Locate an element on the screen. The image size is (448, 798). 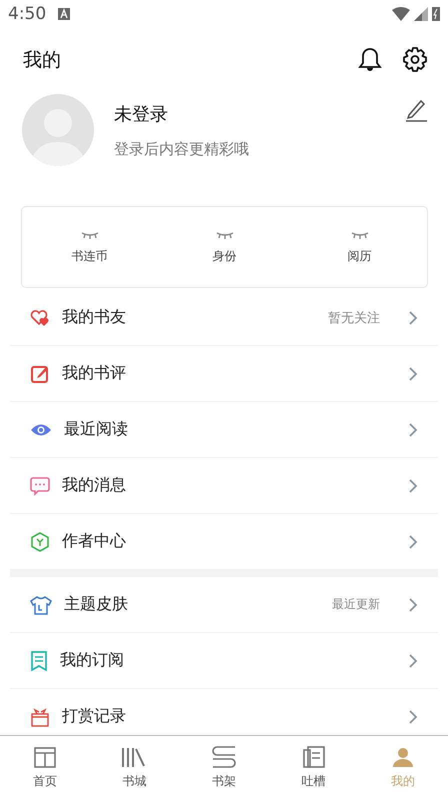
menu-label: 打赏记录 is located at coordinates (94, 716).